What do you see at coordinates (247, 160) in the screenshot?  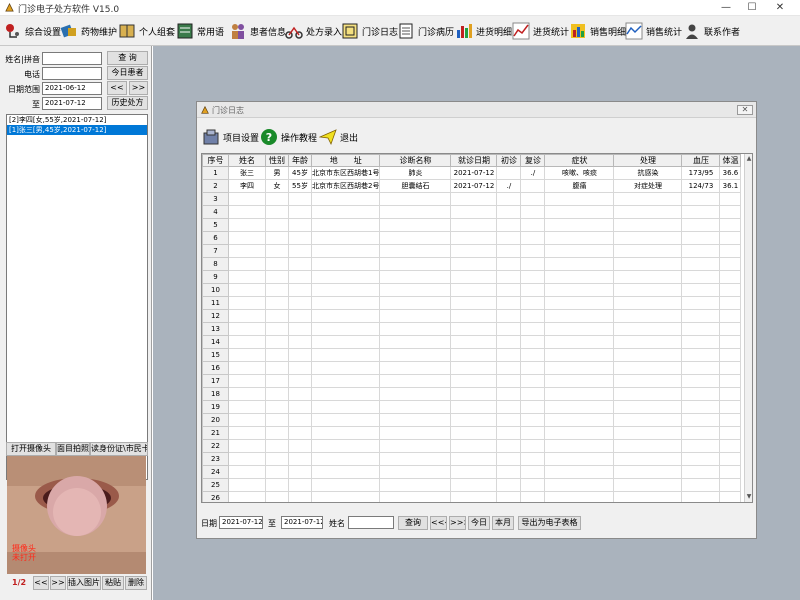 I see `column-header: 姓名` at bounding box center [247, 160].